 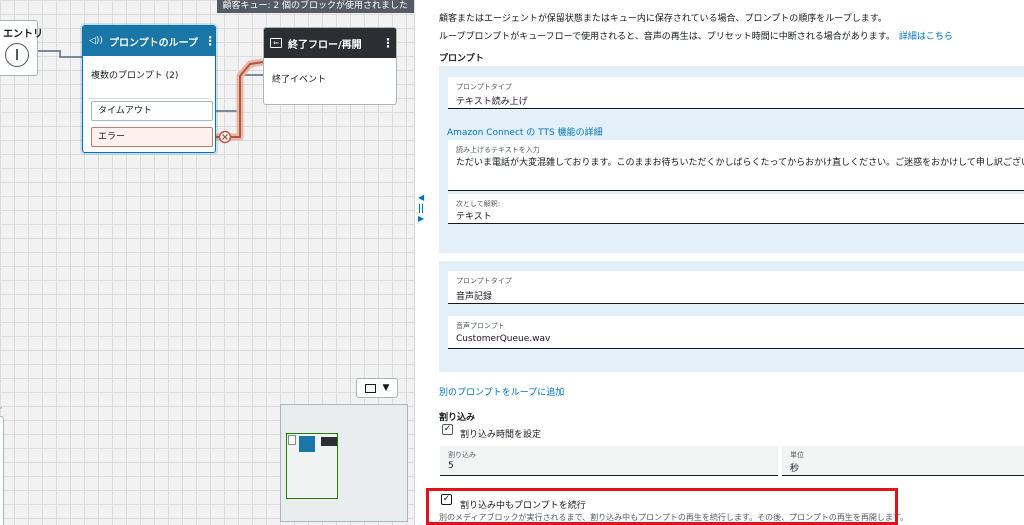 What do you see at coordinates (457, 418) in the screenshot?
I see `interrupt-heading: 割り込み` at bounding box center [457, 418].